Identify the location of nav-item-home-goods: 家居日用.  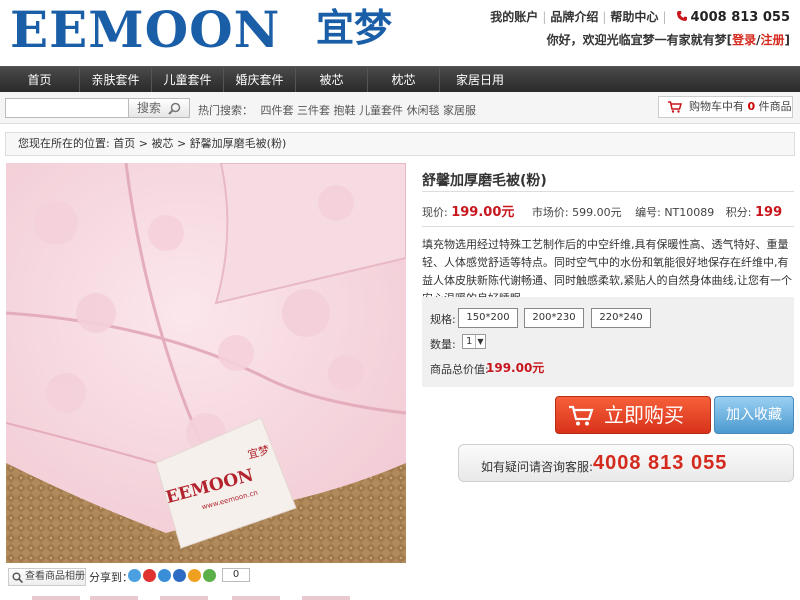
(480, 80).